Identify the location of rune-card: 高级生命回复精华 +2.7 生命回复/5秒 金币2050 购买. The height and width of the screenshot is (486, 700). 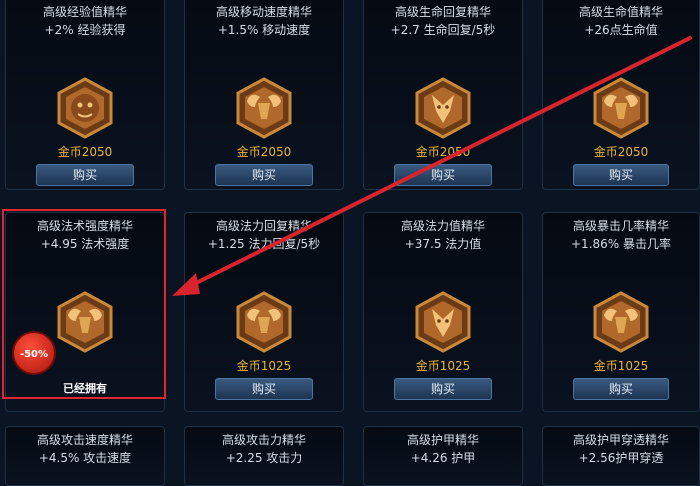
(443, 95).